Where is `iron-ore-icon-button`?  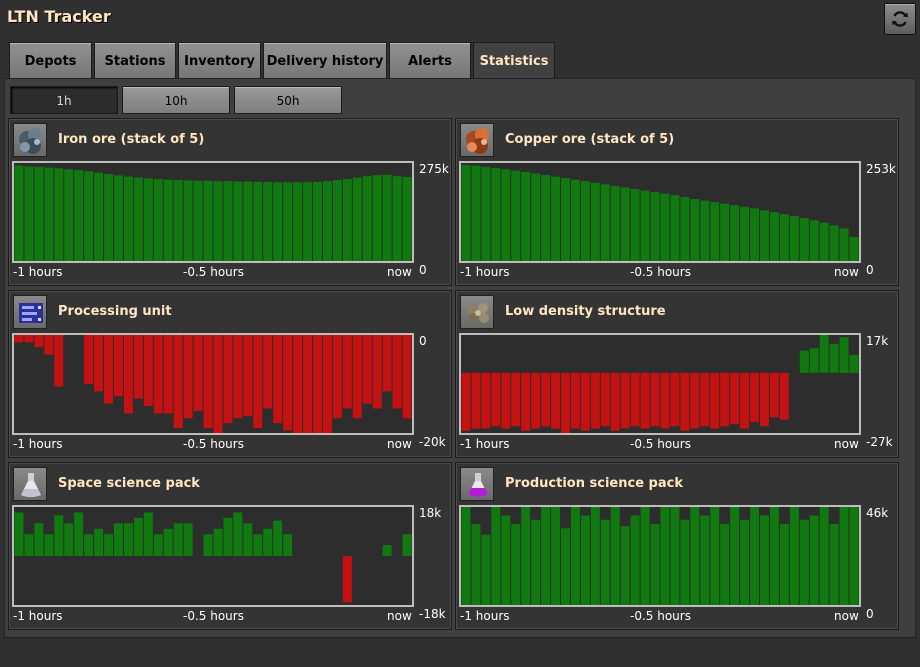
iron-ore-icon-button is located at coordinates (30, 140).